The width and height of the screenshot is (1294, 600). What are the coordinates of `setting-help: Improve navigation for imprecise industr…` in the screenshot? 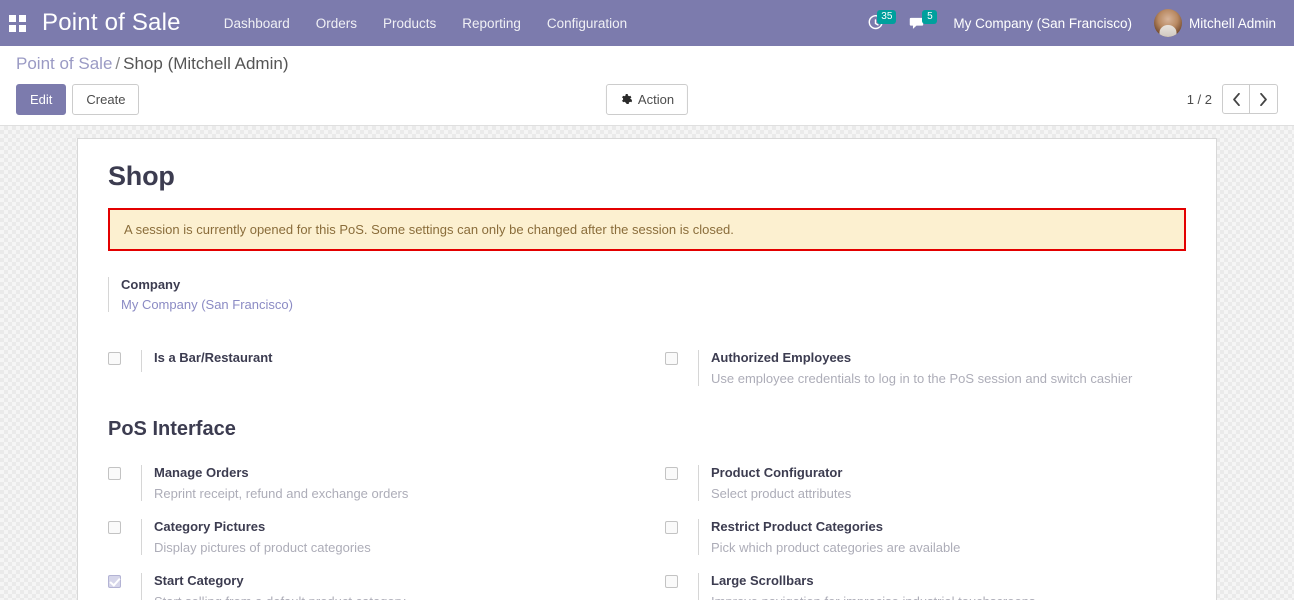 It's located at (873, 597).